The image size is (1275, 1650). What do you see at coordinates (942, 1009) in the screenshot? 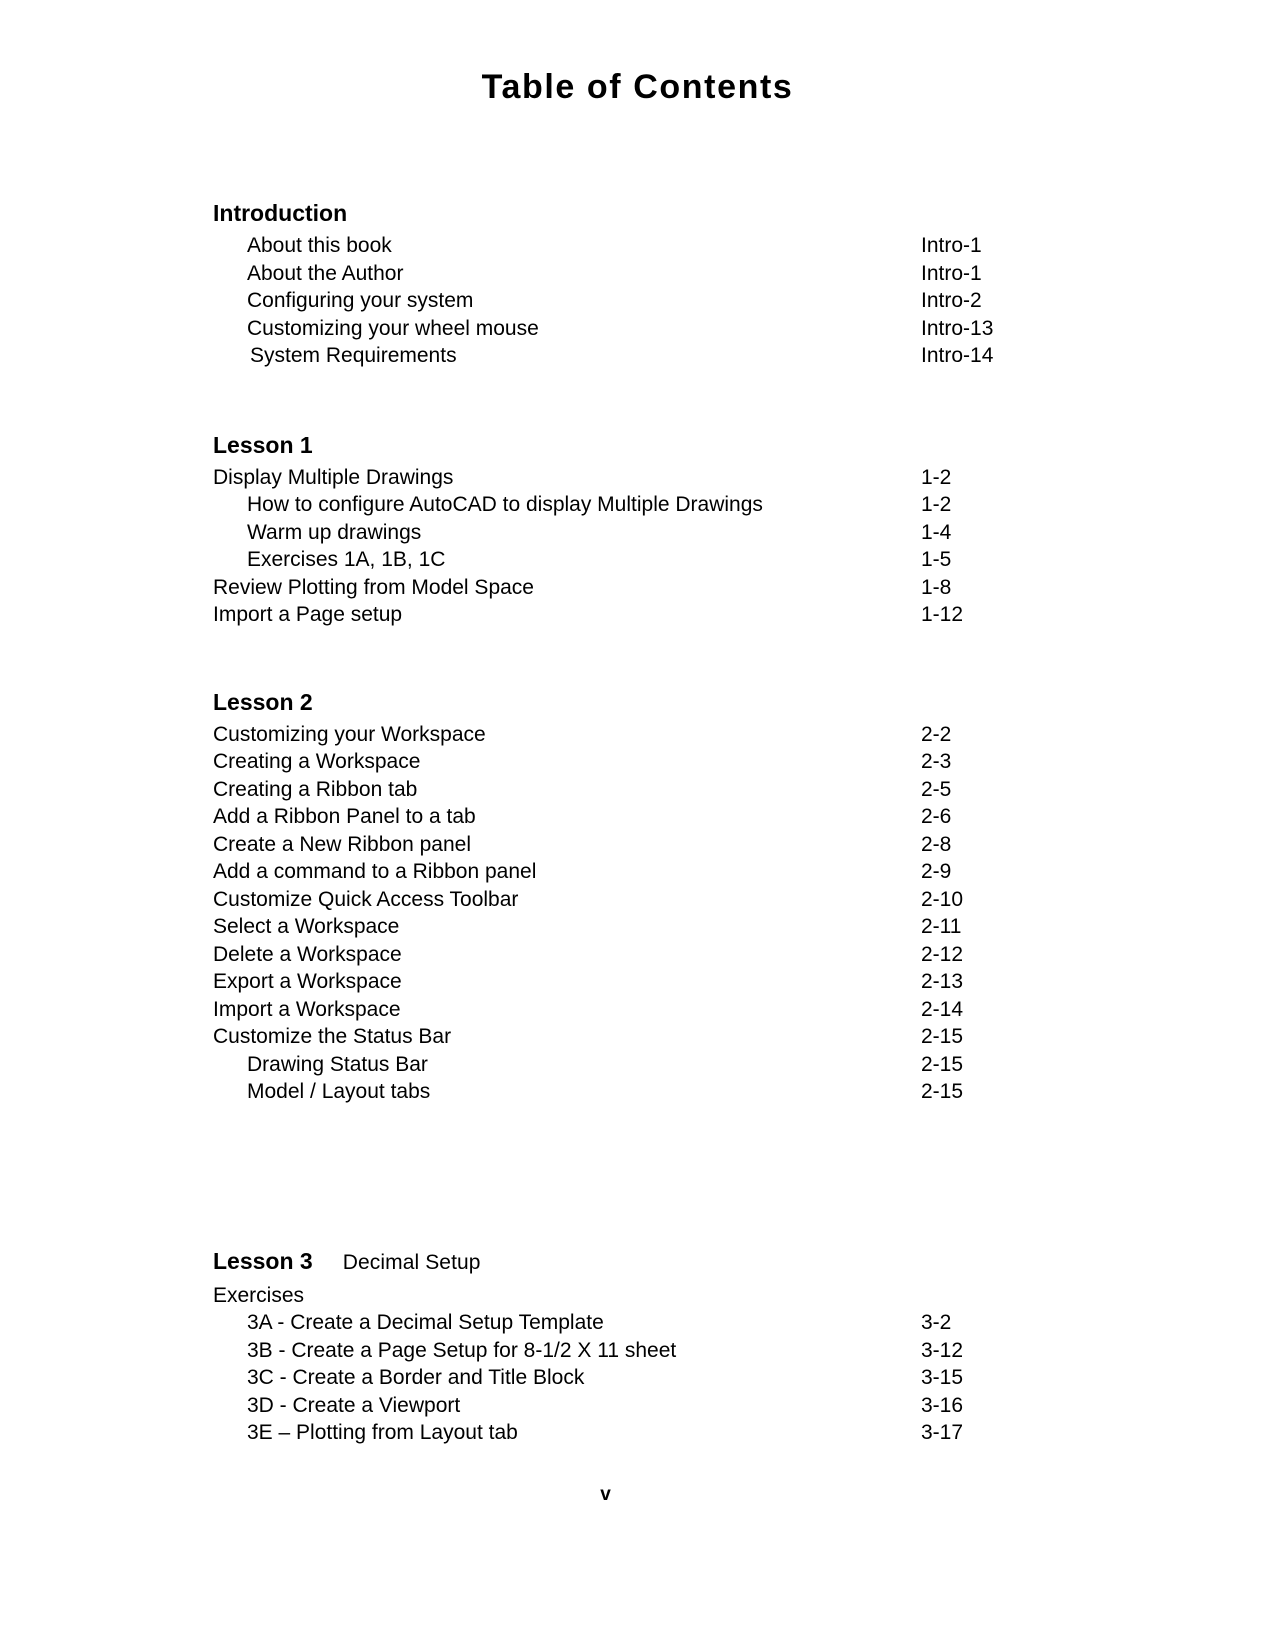
I see `toc-entry-page: 2-14` at bounding box center [942, 1009].